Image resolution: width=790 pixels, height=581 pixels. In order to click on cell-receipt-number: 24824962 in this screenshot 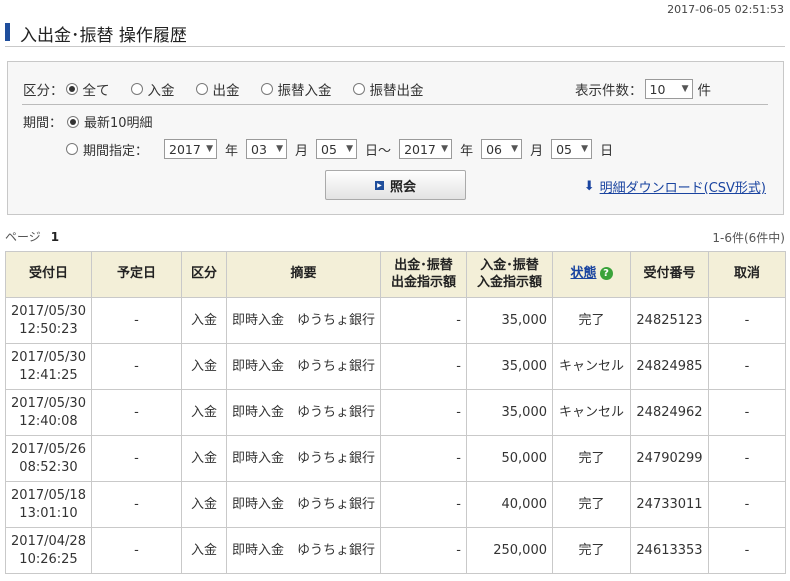, I will do `click(669, 412)`.